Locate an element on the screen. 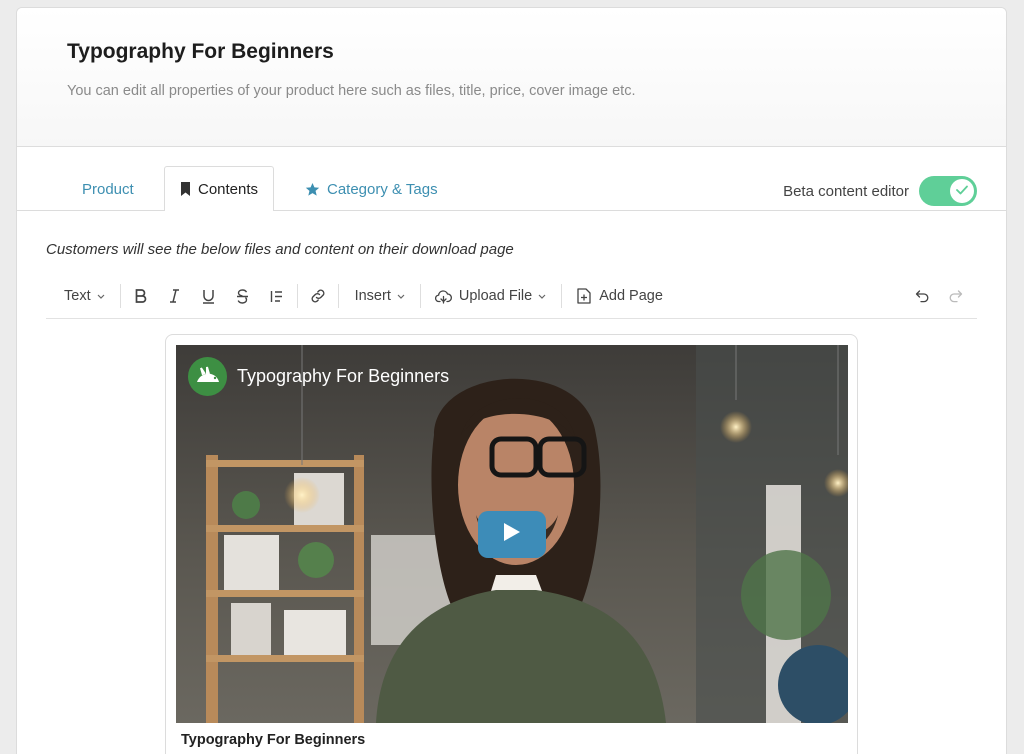 The width and height of the screenshot is (1024, 754). bold-icon is located at coordinates (141, 296).